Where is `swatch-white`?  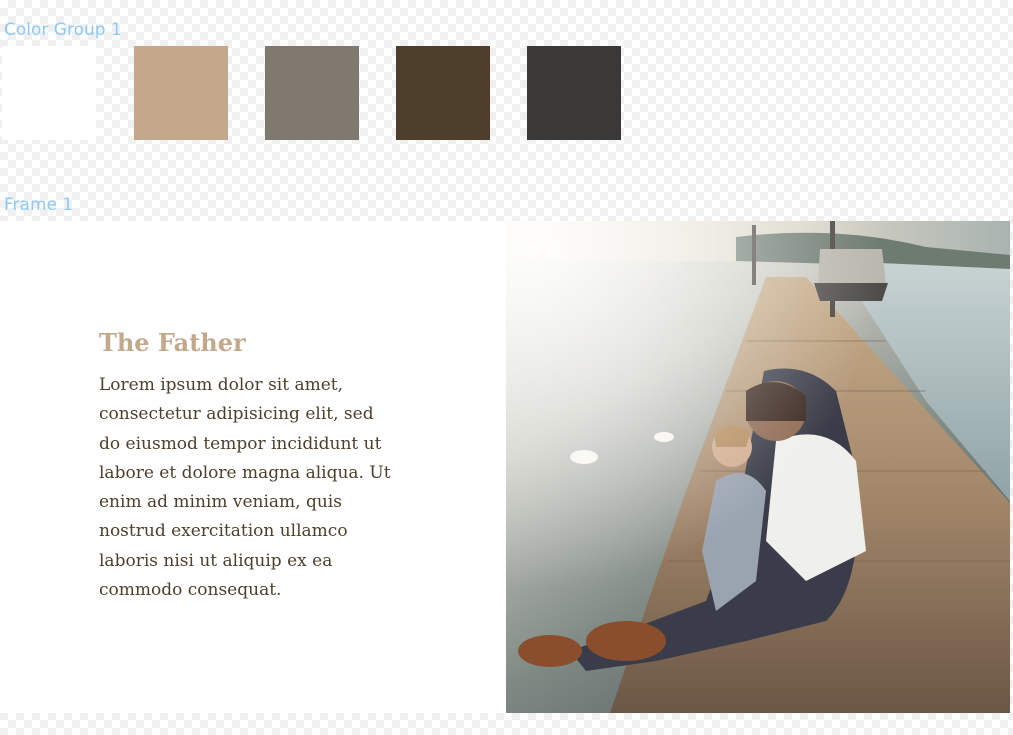
swatch-white is located at coordinates (49, 93).